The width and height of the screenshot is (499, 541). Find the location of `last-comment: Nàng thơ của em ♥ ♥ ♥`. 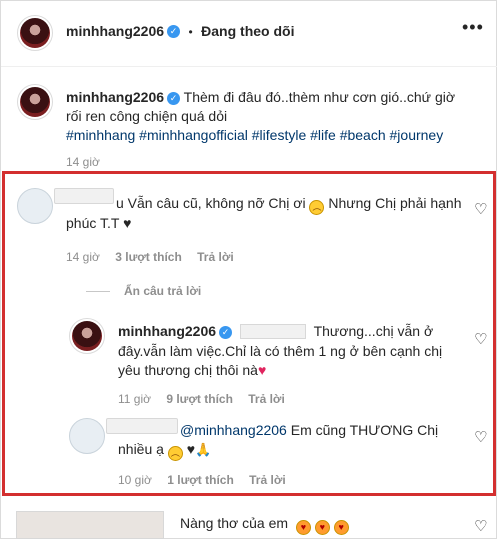

last-comment: Nàng thơ của em ♥ ♥ ♥ is located at coordinates (264, 524).